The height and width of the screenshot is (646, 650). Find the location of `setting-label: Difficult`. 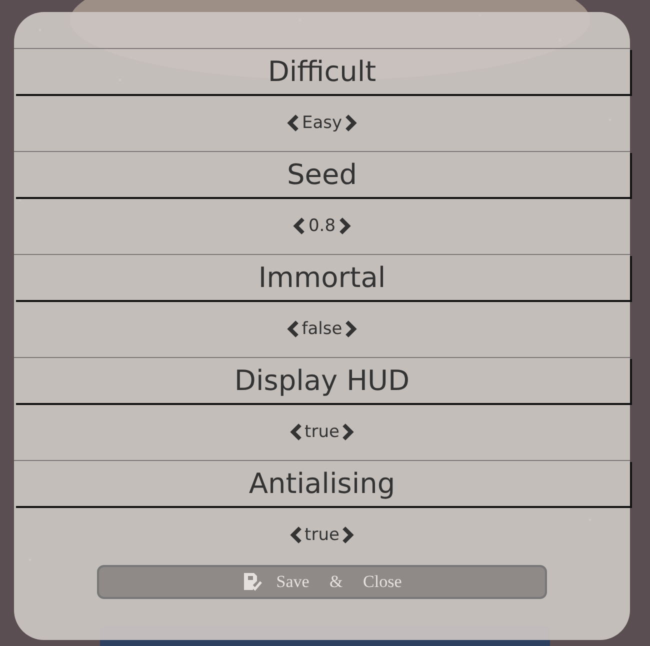

setting-label: Difficult is located at coordinates (322, 71).